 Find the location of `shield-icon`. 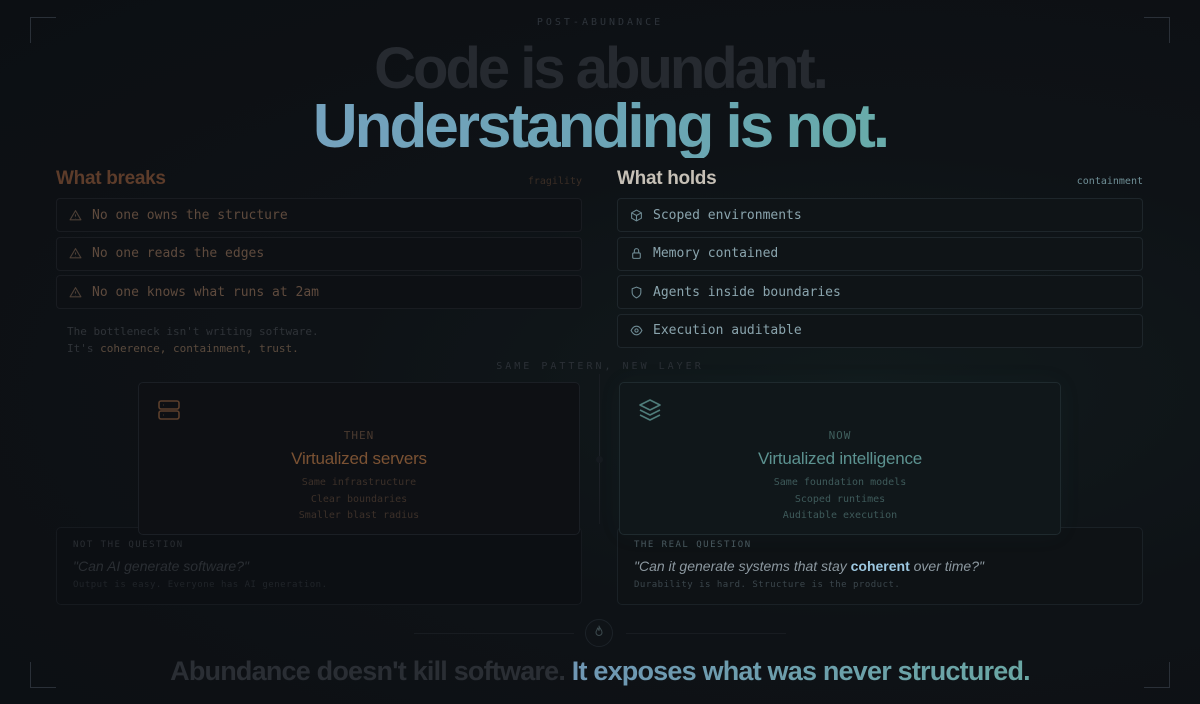

shield-icon is located at coordinates (636, 292).